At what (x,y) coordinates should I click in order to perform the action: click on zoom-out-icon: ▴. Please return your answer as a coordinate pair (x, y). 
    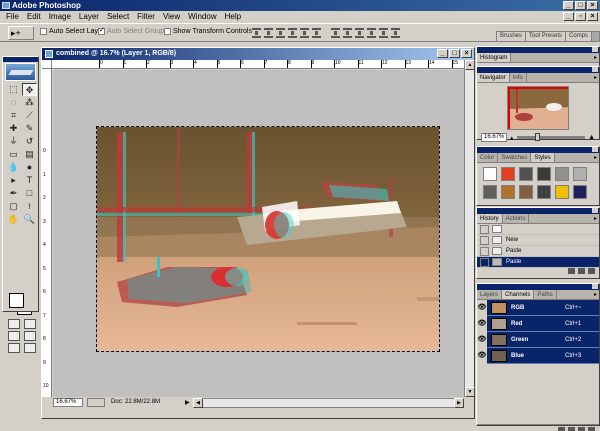
    Looking at the image, I should click on (512, 138).